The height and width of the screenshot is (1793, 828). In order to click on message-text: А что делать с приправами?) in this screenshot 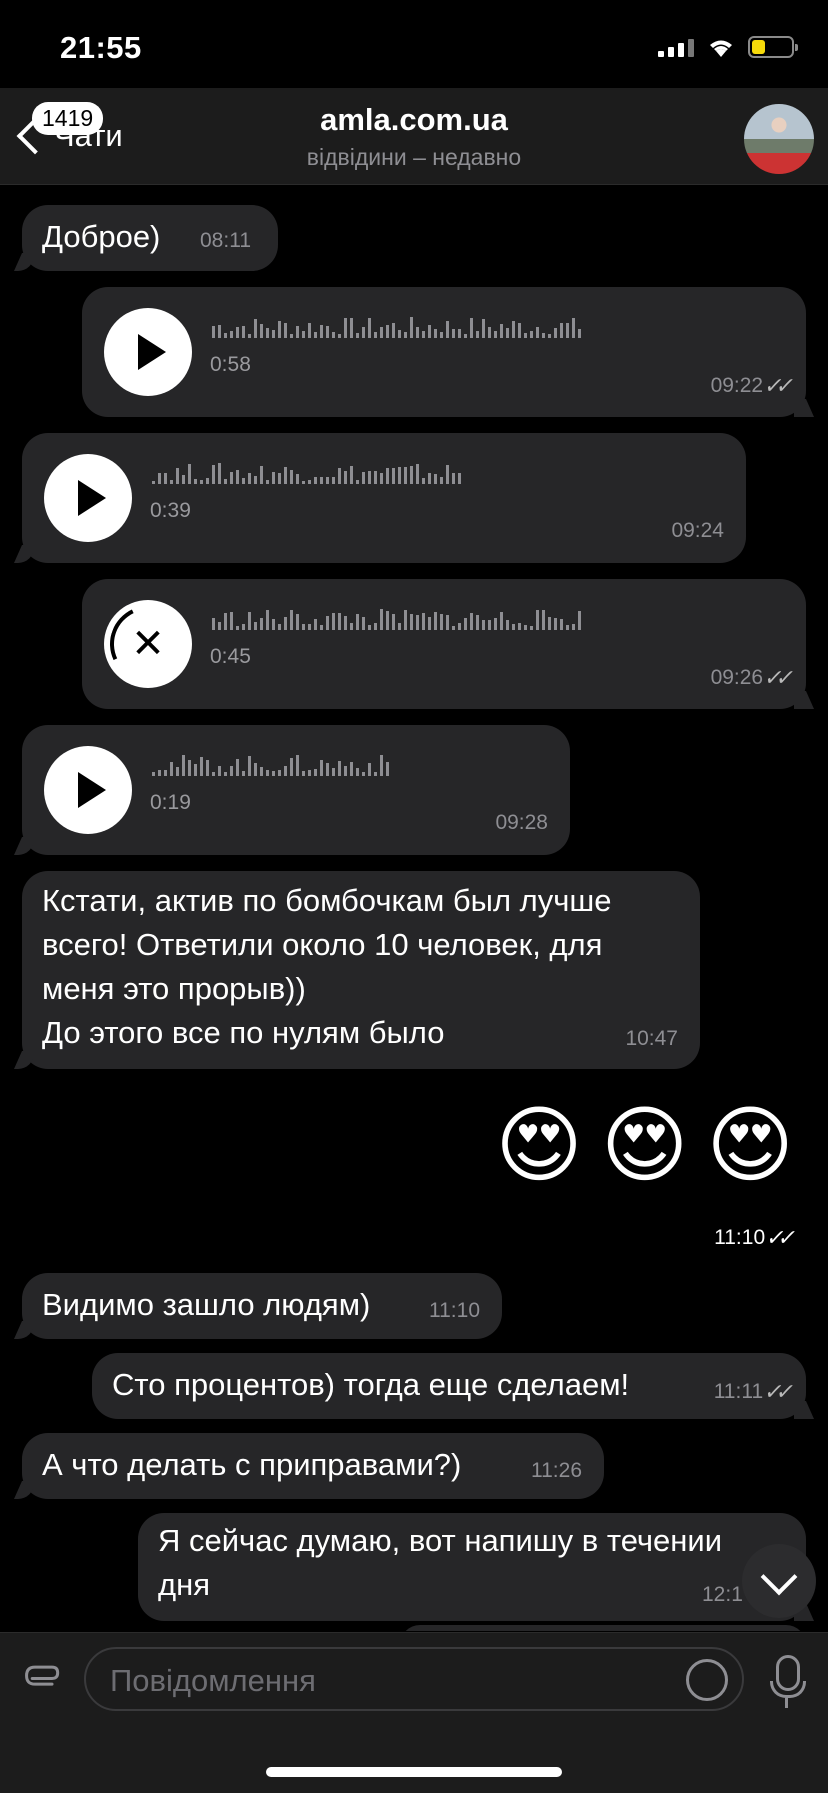, I will do `click(252, 1464)`.